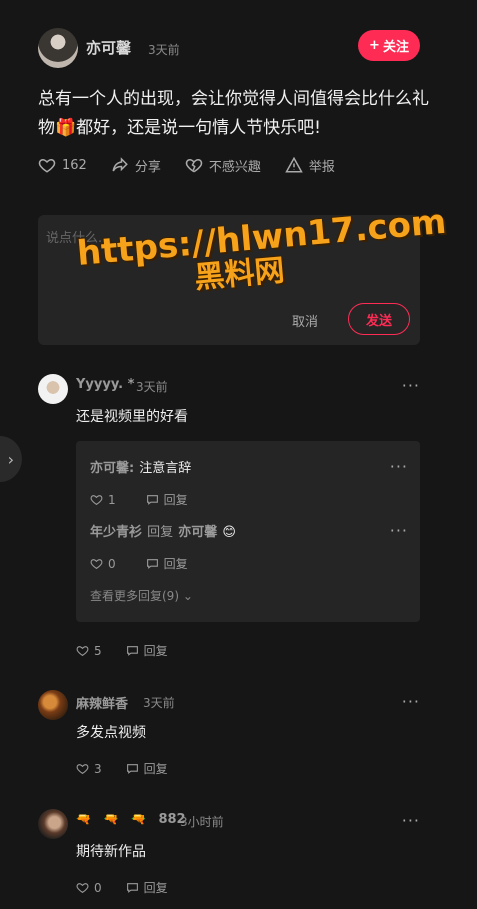 This screenshot has width=477, height=909. What do you see at coordinates (229, 532) in the screenshot?
I see `reply-emoji: 😊` at bounding box center [229, 532].